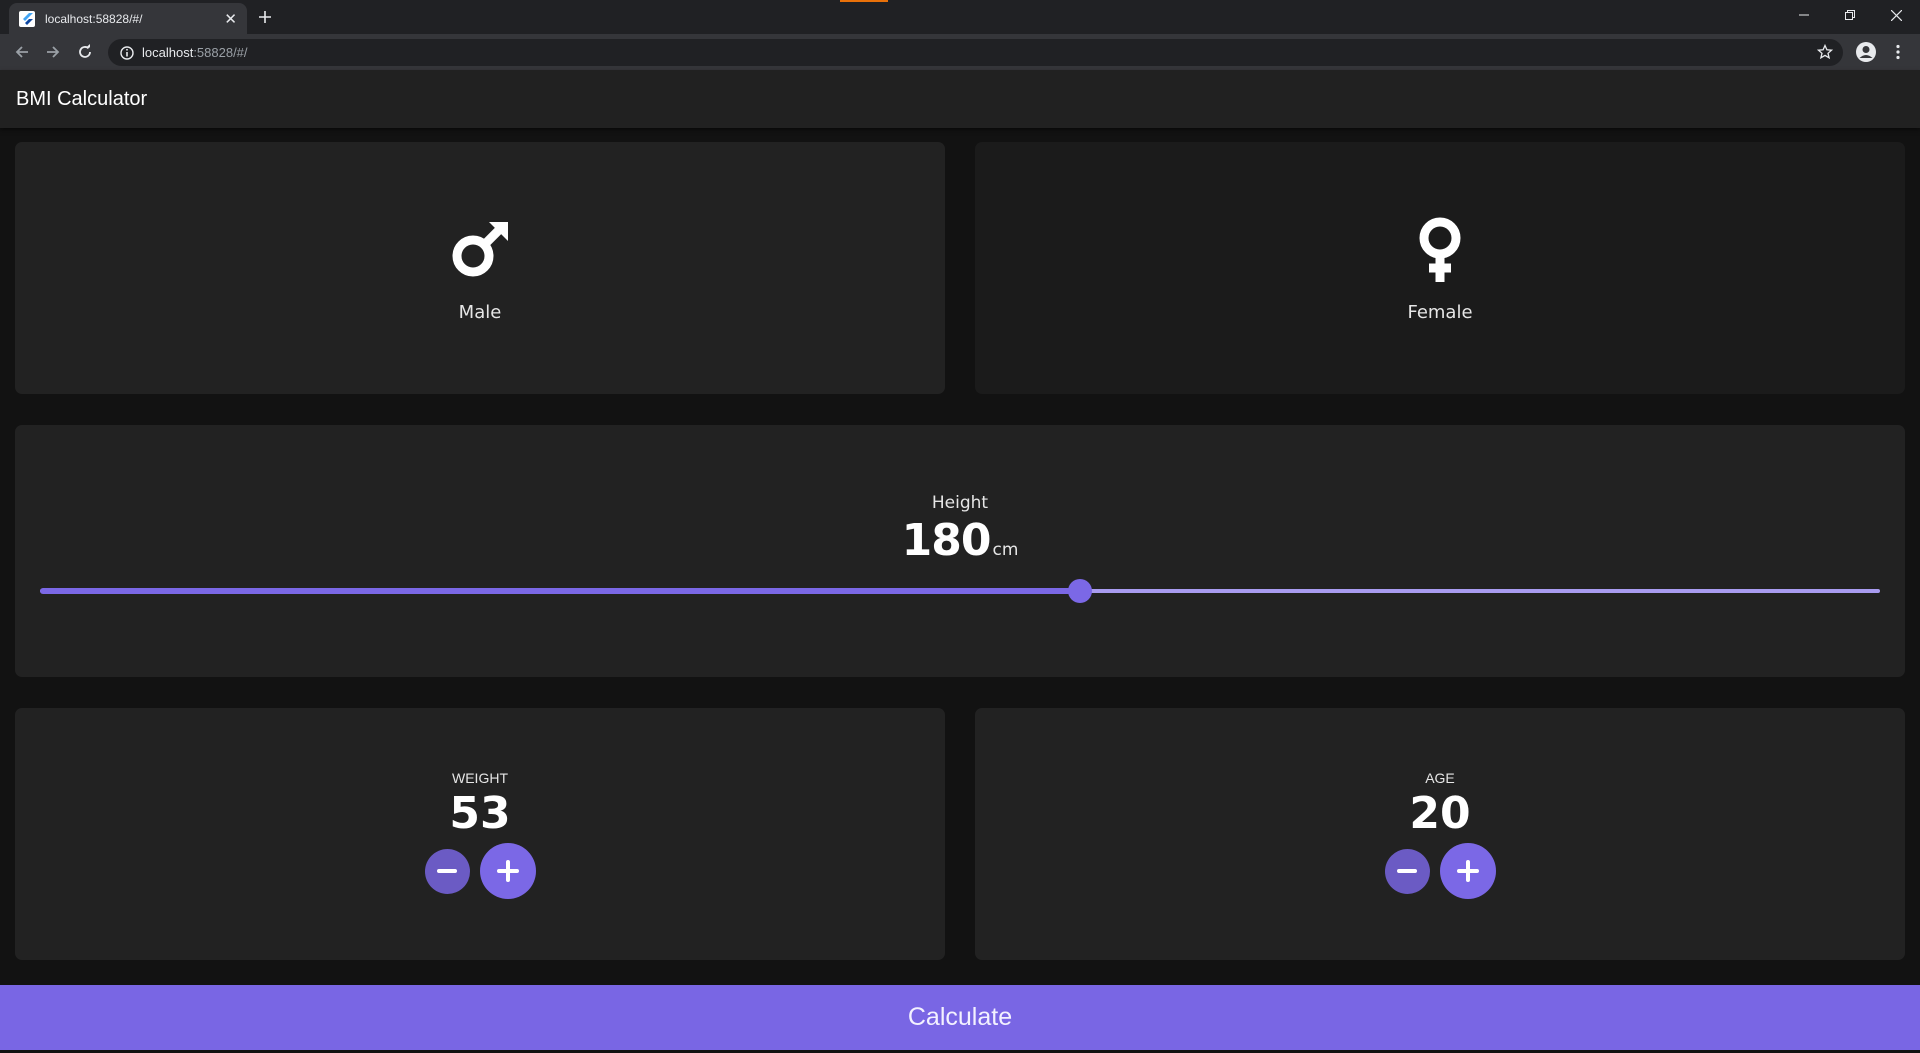 This screenshot has height=1053, width=1920. I want to click on height-readout: 180 cm, so click(960, 540).